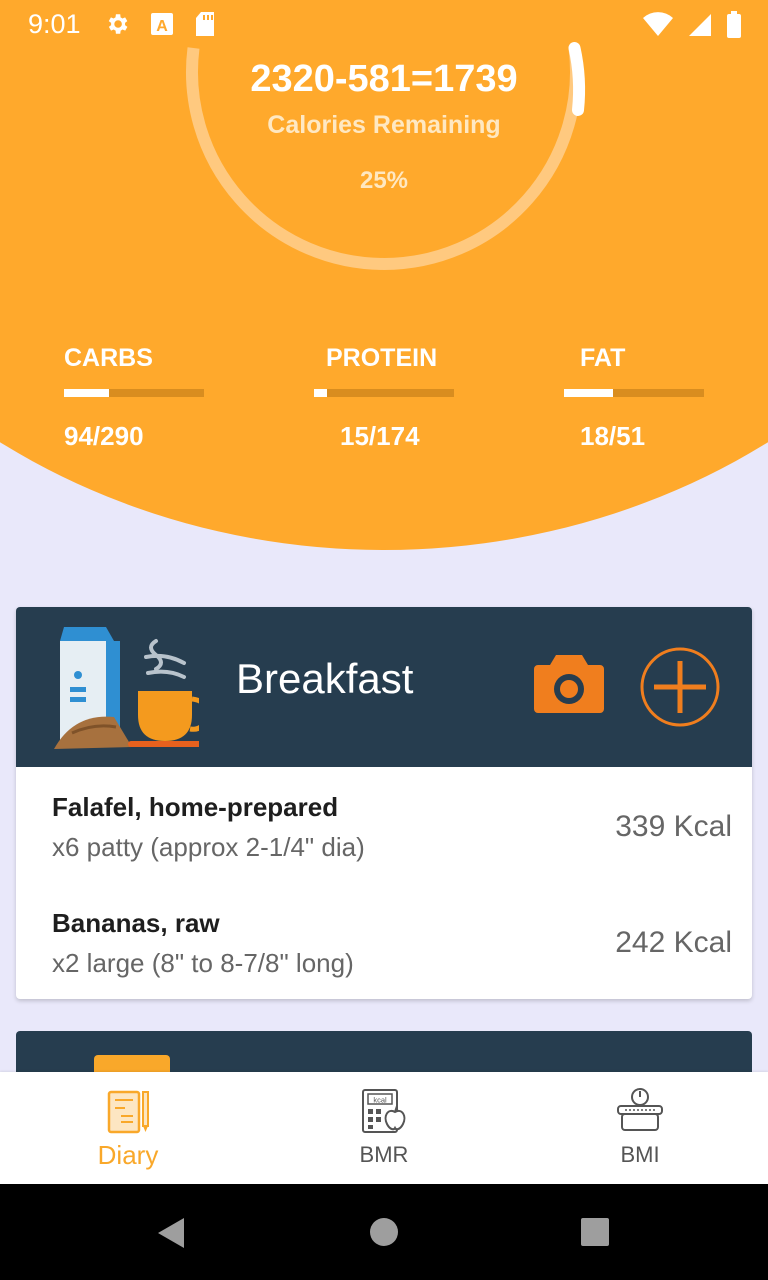 Image resolution: width=768 pixels, height=1280 pixels. What do you see at coordinates (384, 1111) in the screenshot?
I see `calculator-icon: kcal` at bounding box center [384, 1111].